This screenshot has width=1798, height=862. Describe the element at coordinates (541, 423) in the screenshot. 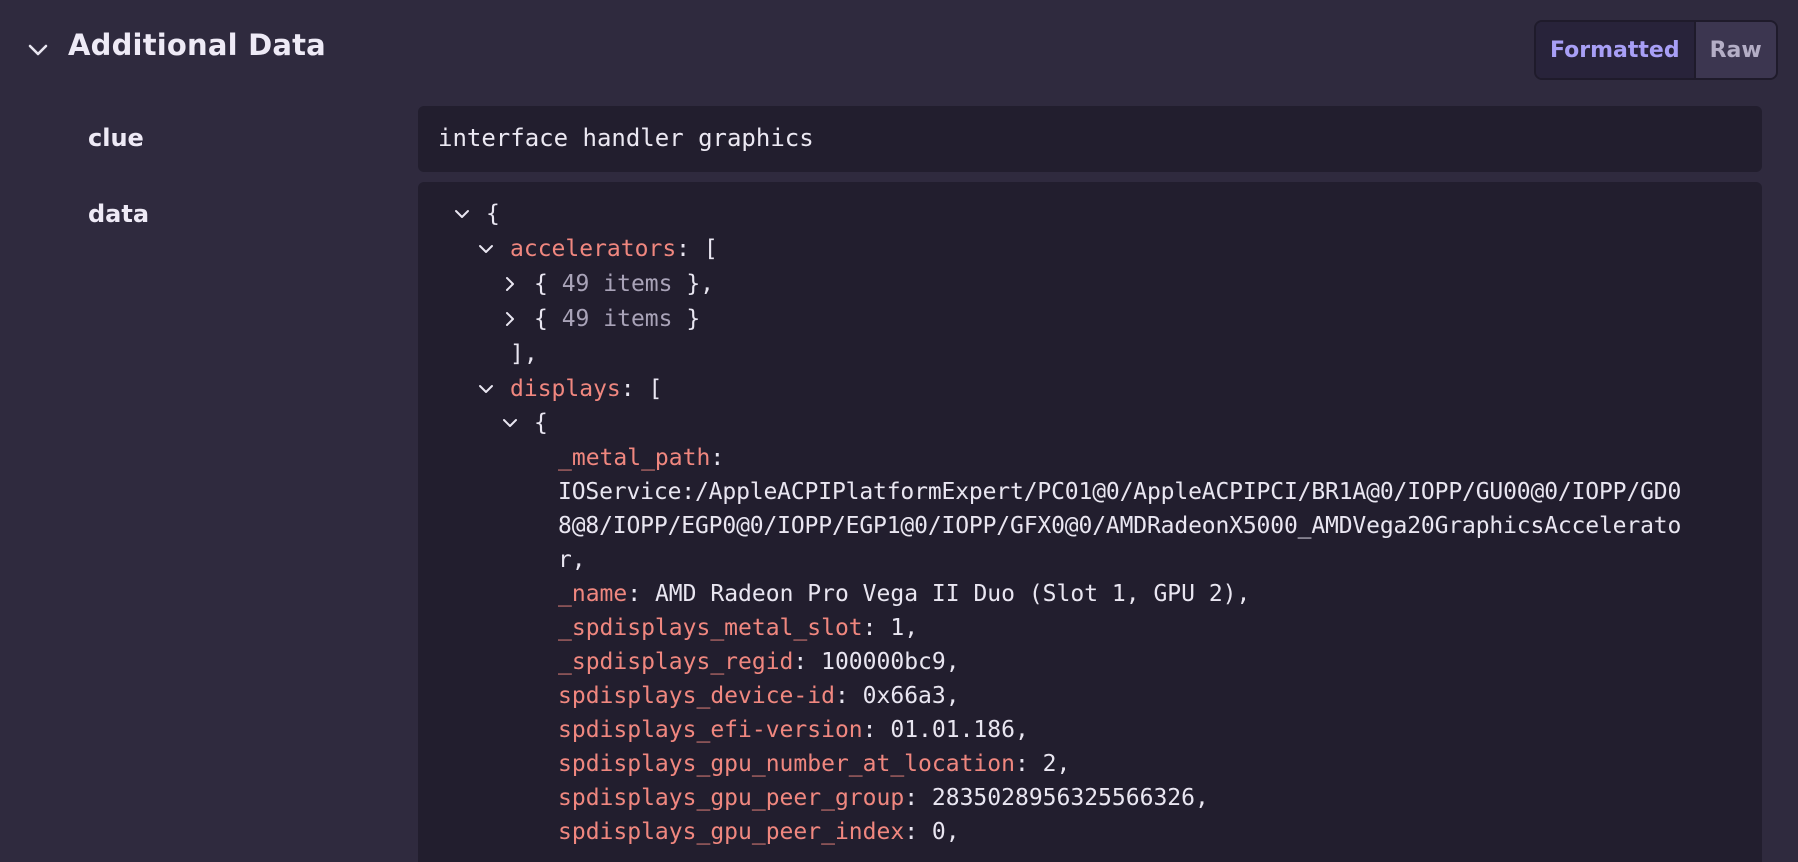

I see `json-object-open: {` at that location.